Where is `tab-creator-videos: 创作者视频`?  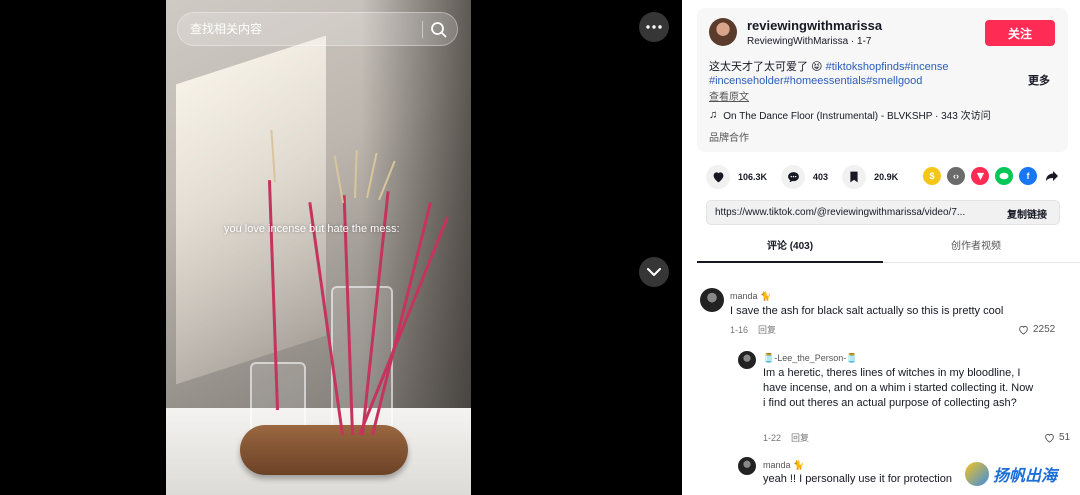
tab-creator-videos: 创作者视频 is located at coordinates (976, 246).